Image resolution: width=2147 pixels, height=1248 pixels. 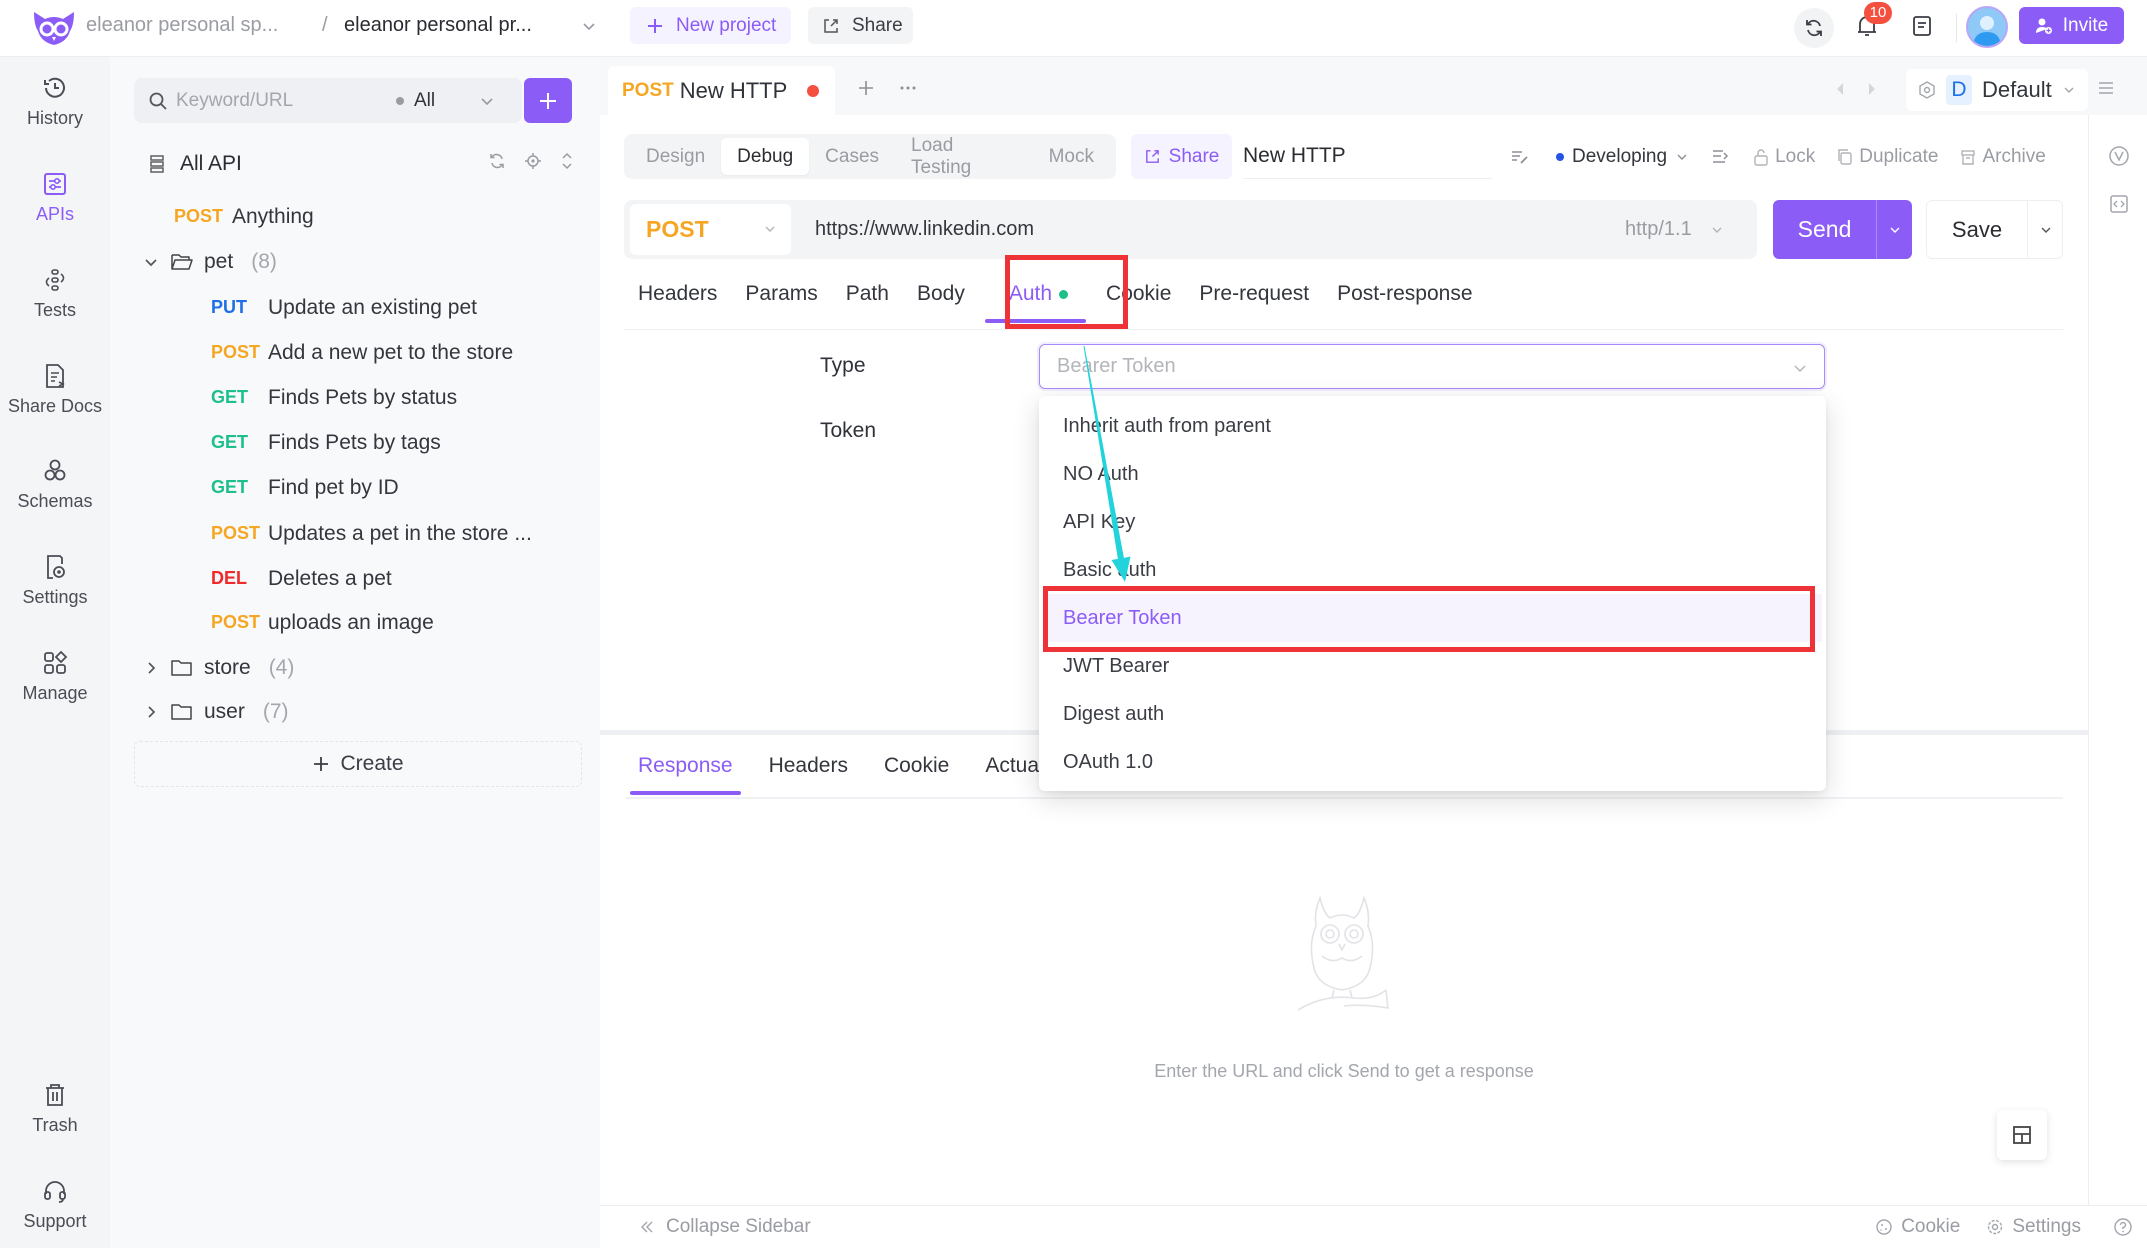 What do you see at coordinates (1560, 156) in the screenshot?
I see `status-dot` at bounding box center [1560, 156].